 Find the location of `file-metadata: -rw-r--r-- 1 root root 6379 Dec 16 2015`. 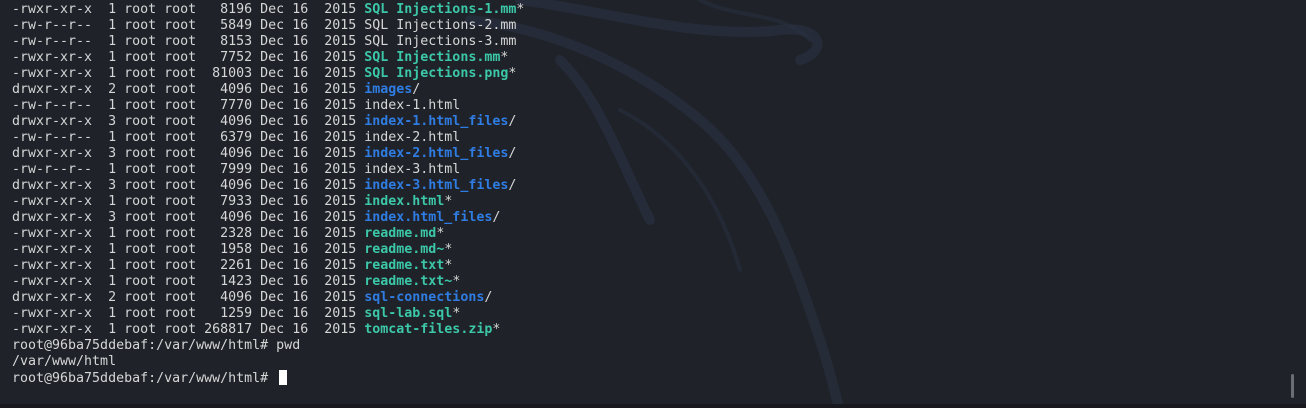

file-metadata: -rw-r--r-- 1 root root 6379 Dec 16 2015 is located at coordinates (188, 137).